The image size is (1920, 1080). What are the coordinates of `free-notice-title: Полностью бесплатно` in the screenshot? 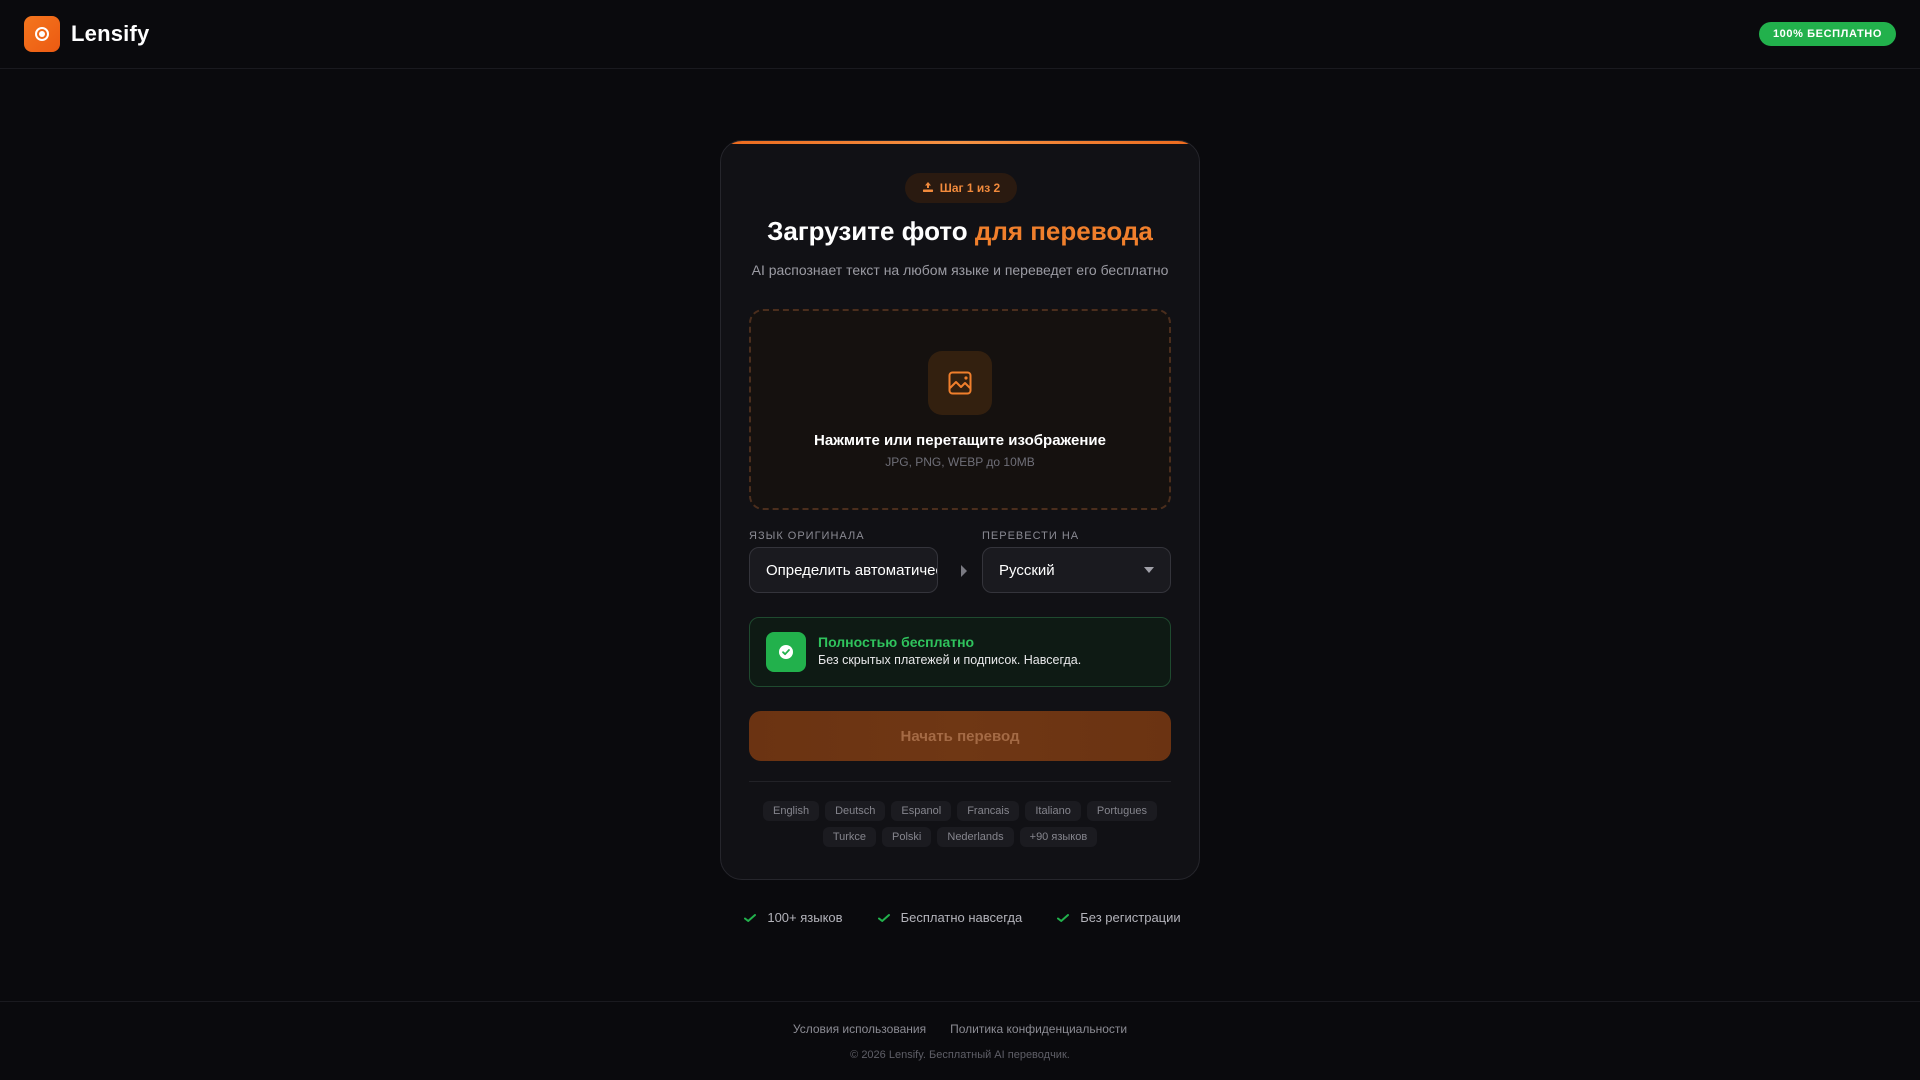 It's located at (896, 642).